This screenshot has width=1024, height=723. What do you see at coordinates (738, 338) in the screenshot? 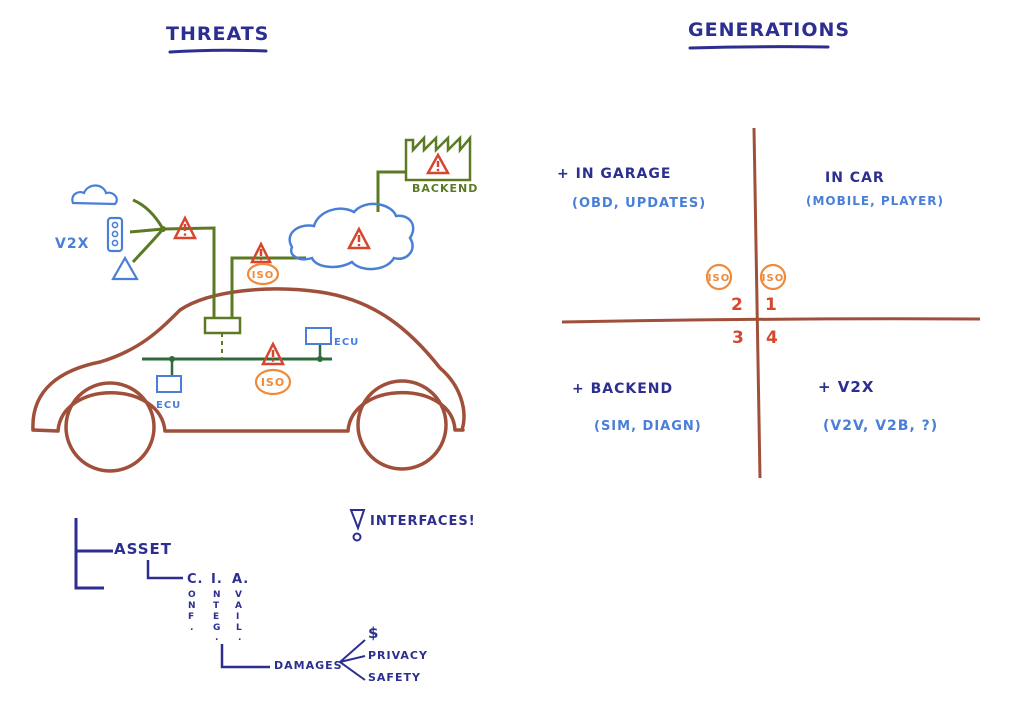
I see `quadrant-3-number: 3` at bounding box center [738, 338].